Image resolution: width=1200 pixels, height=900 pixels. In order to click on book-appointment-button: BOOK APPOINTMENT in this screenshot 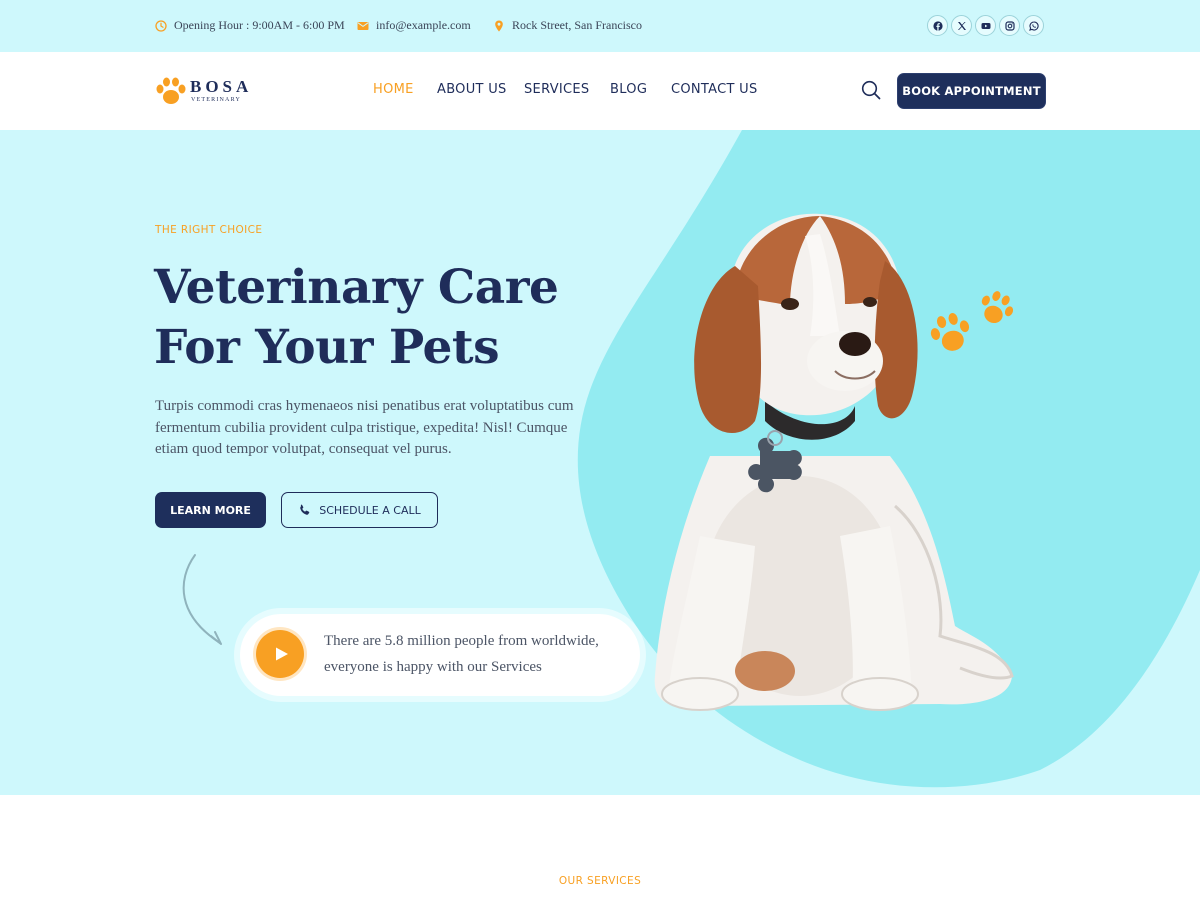, I will do `click(971, 91)`.